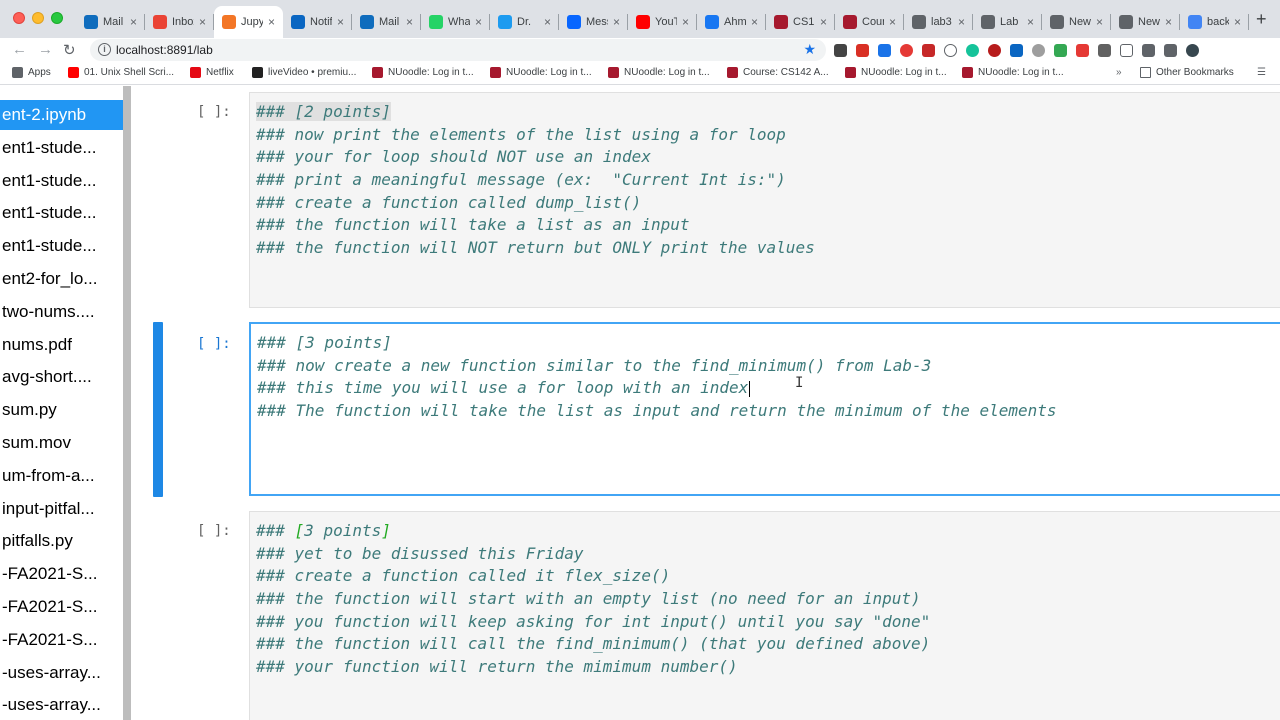 The image size is (1280, 720). Describe the element at coordinates (164, 50) in the screenshot. I see `url-text: localhost:8891/lab` at that location.